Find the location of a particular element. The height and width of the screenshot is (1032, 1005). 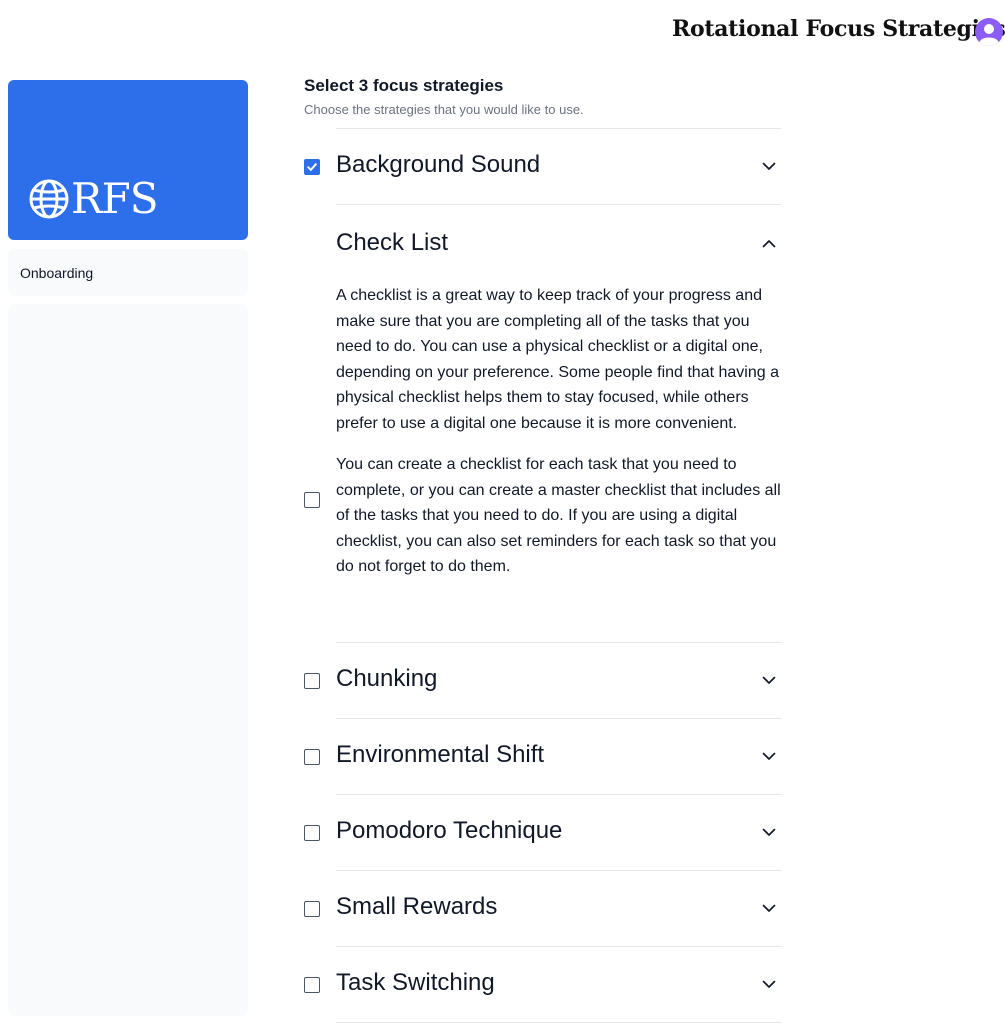

globe-icon is located at coordinates (49, 199).